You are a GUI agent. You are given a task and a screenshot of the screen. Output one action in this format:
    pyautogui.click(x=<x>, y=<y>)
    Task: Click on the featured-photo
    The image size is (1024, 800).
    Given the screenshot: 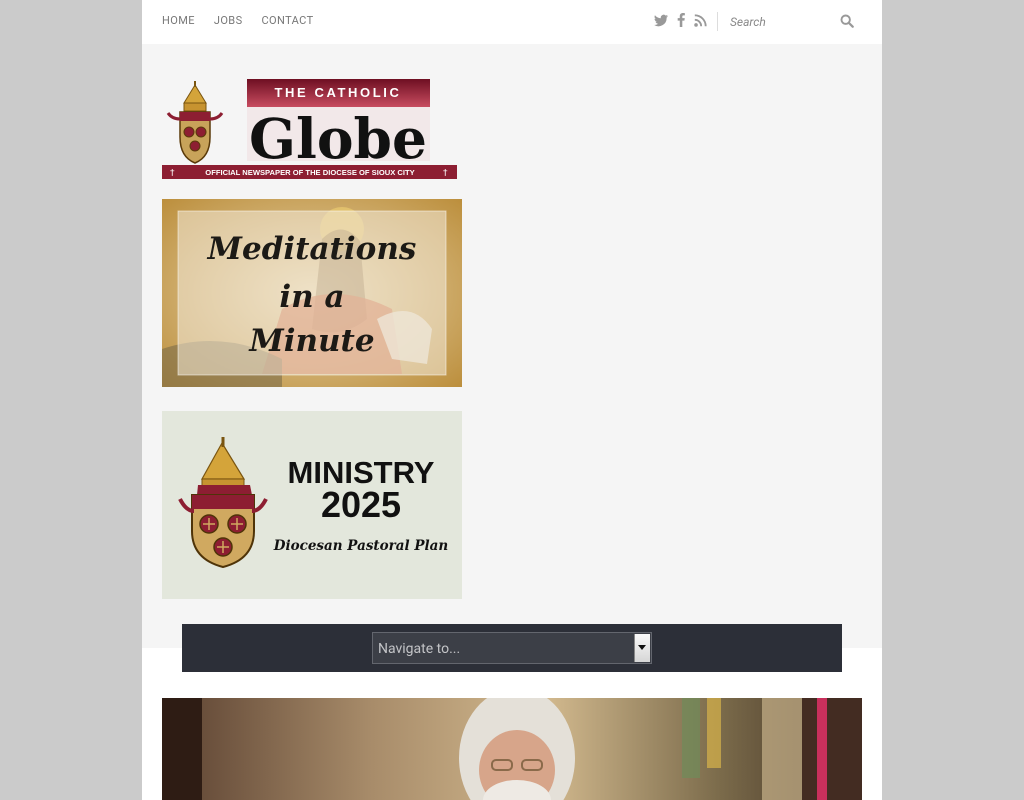 What is the action you would take?
    pyautogui.click(x=512, y=749)
    